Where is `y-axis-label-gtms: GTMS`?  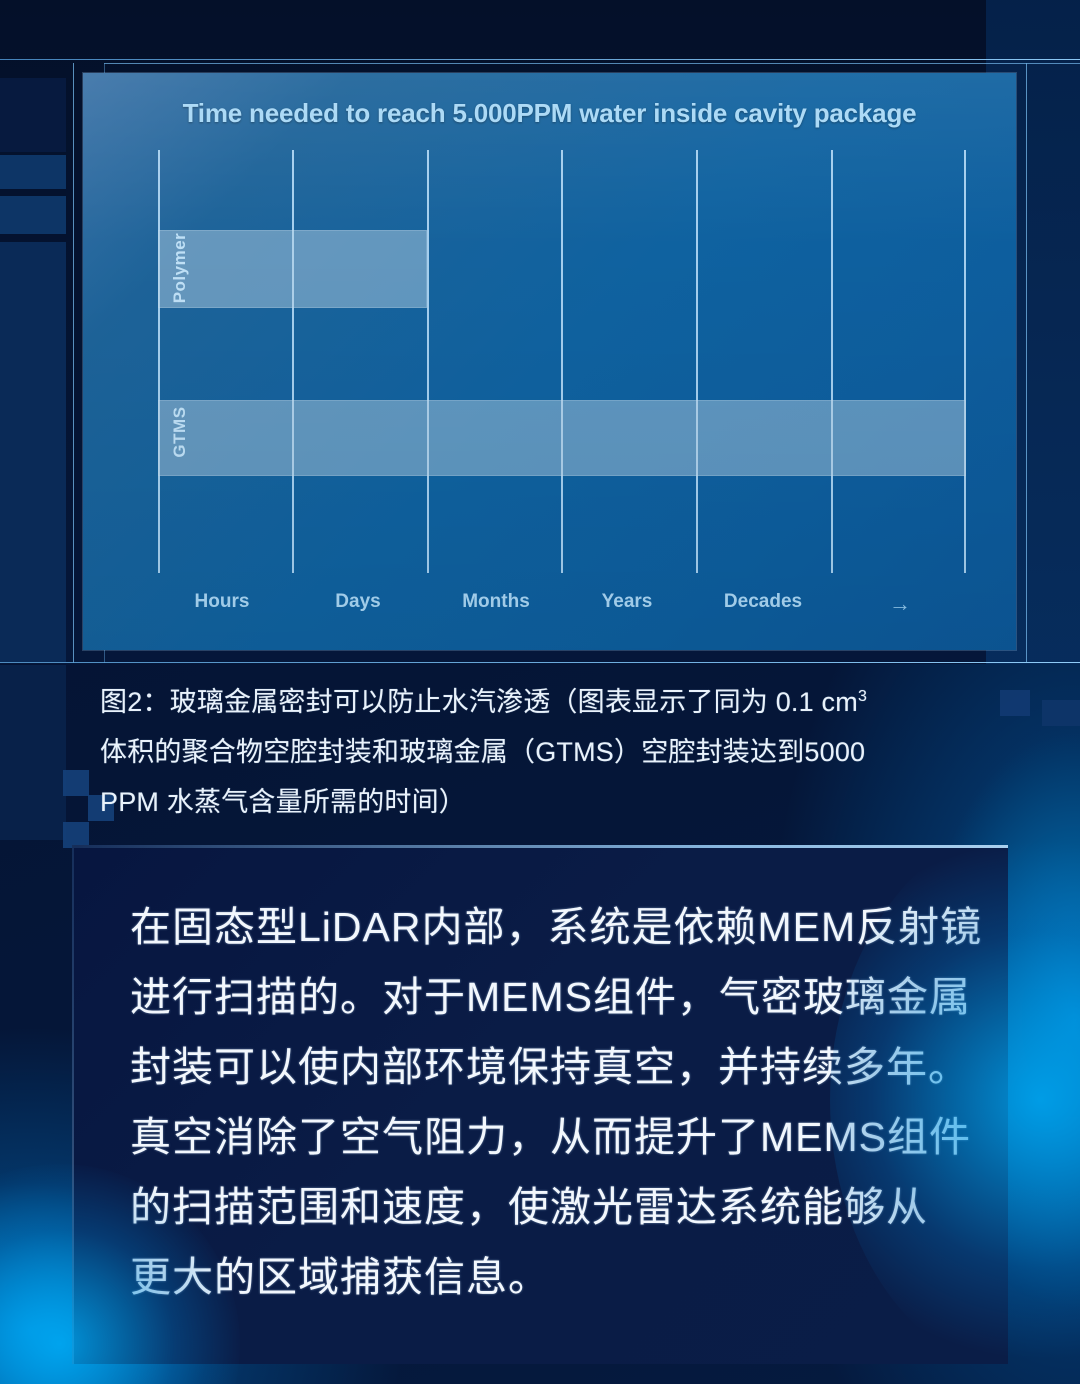
y-axis-label-gtms: GTMS is located at coordinates (179, 432).